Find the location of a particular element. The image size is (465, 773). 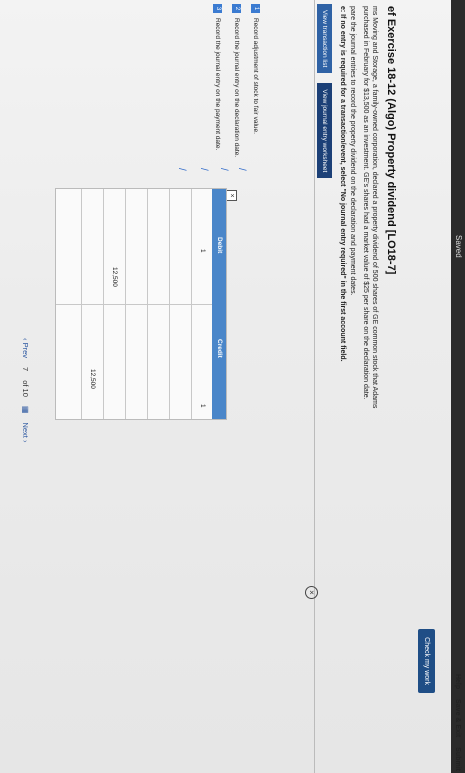

next-button: Next › is located at coordinates (25, 432).